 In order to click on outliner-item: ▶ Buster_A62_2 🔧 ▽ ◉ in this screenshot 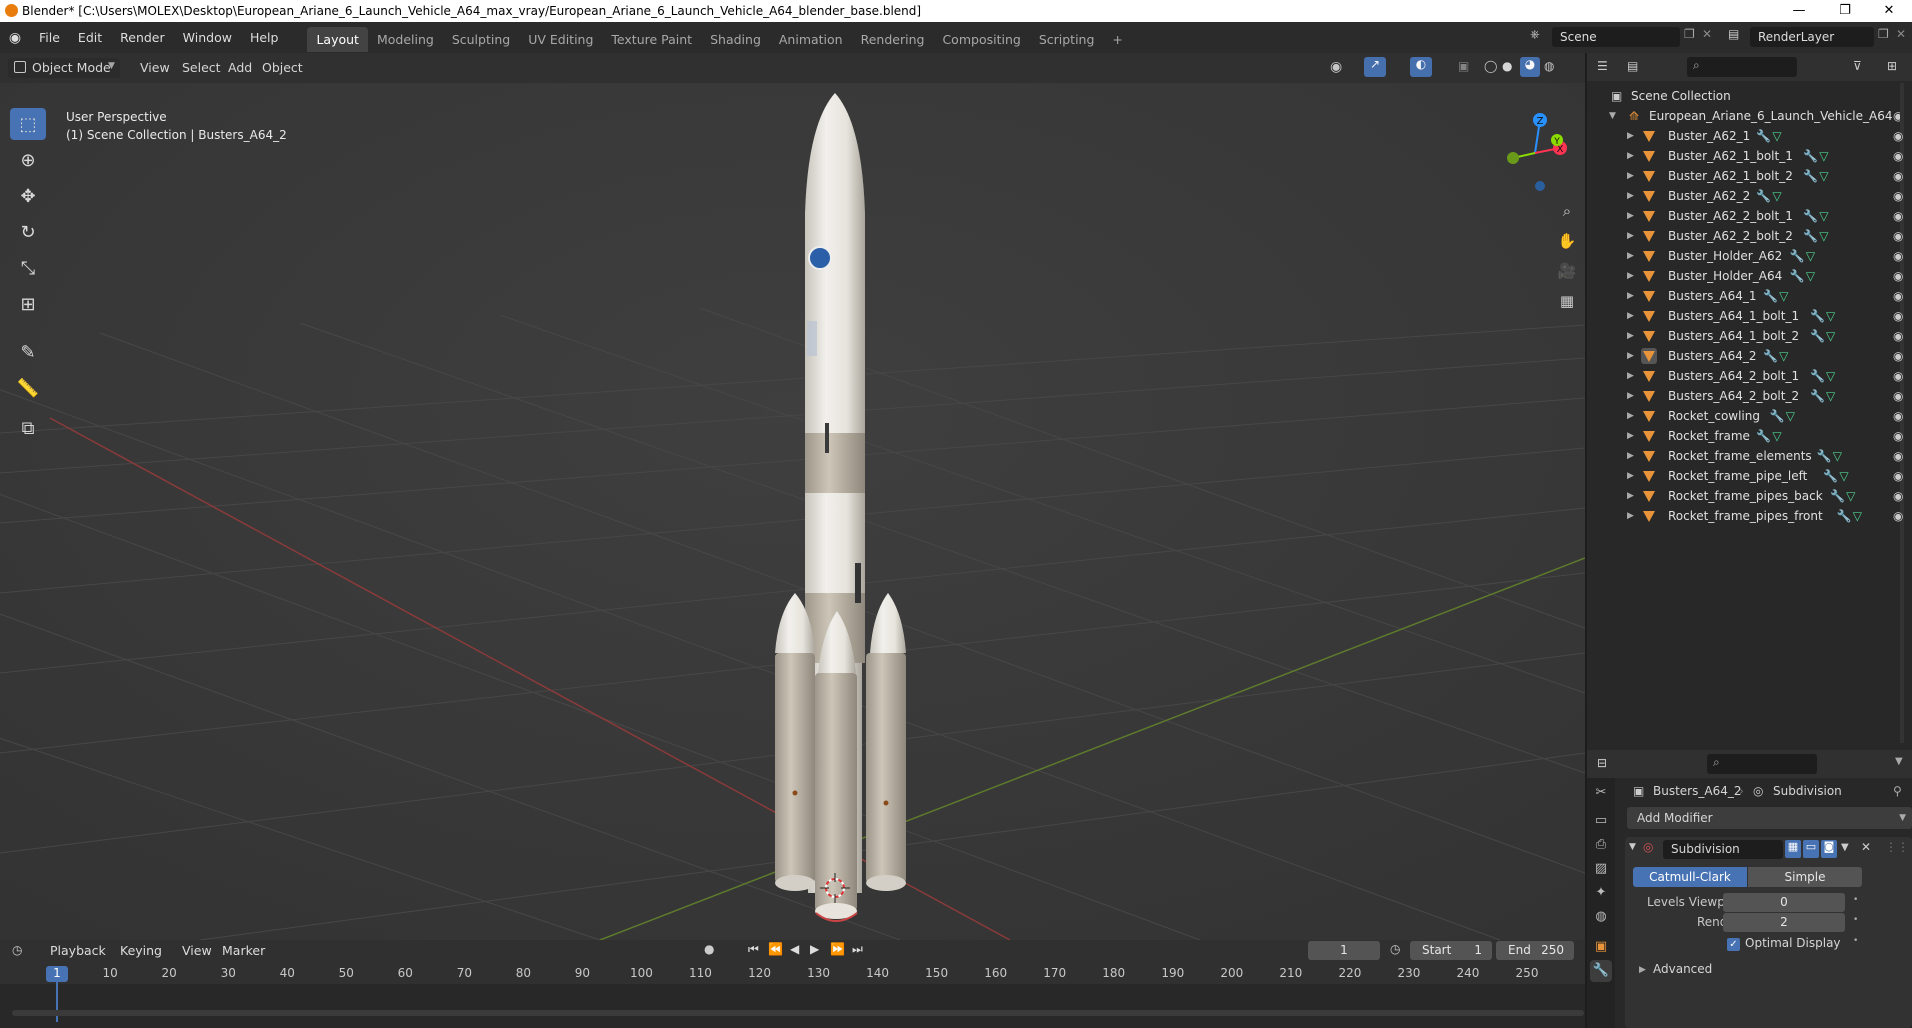, I will do `click(1749, 196)`.